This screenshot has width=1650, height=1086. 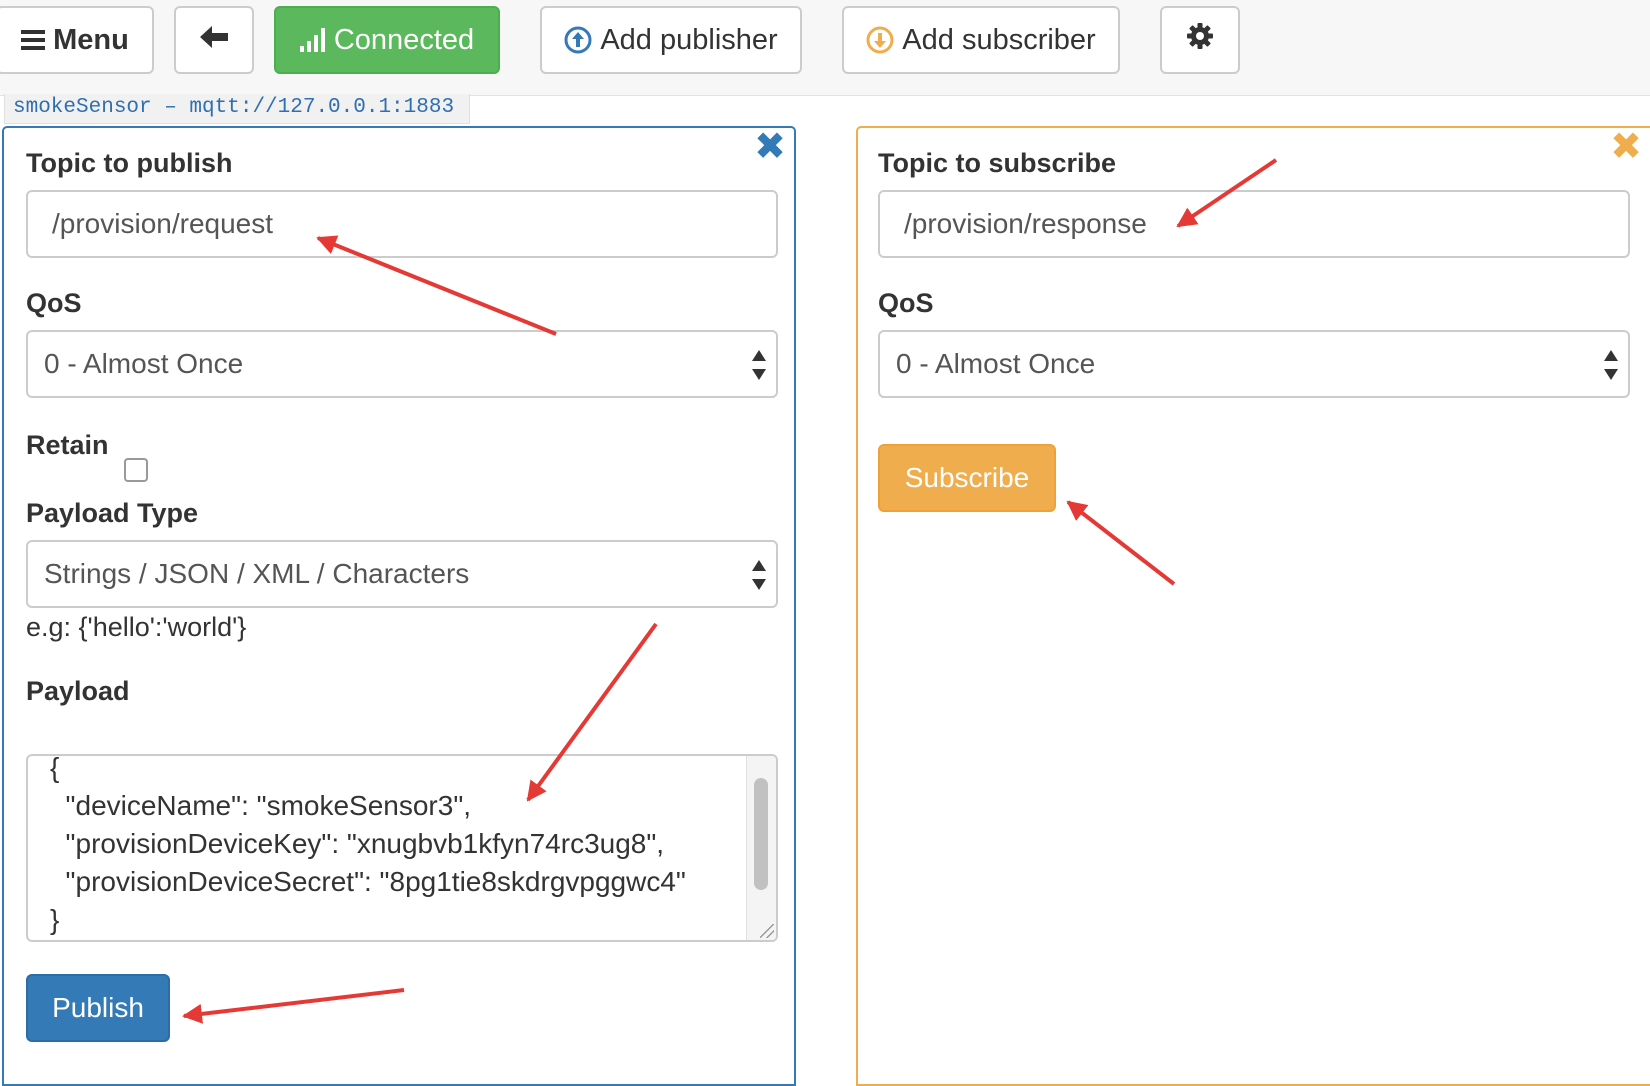 What do you see at coordinates (761, 834) in the screenshot?
I see `payload-scrollbar-thumb` at bounding box center [761, 834].